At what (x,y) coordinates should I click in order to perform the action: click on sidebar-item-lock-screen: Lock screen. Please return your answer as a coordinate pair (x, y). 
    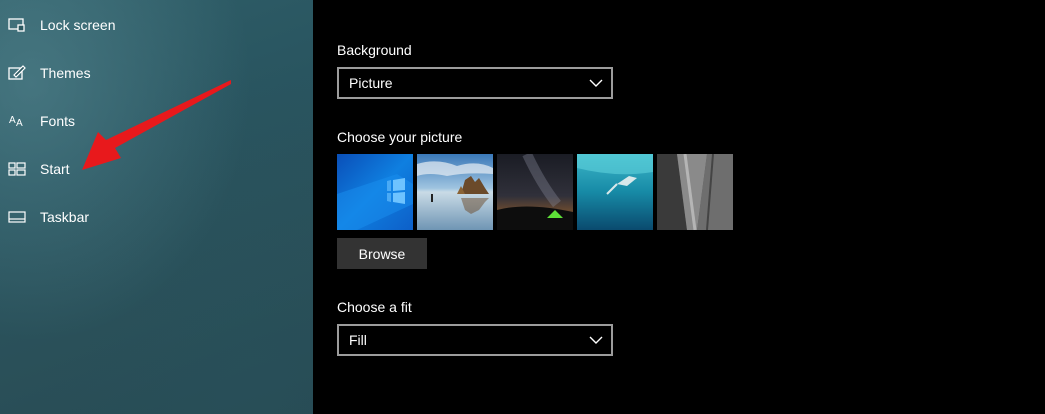
    Looking at the image, I should click on (156, 25).